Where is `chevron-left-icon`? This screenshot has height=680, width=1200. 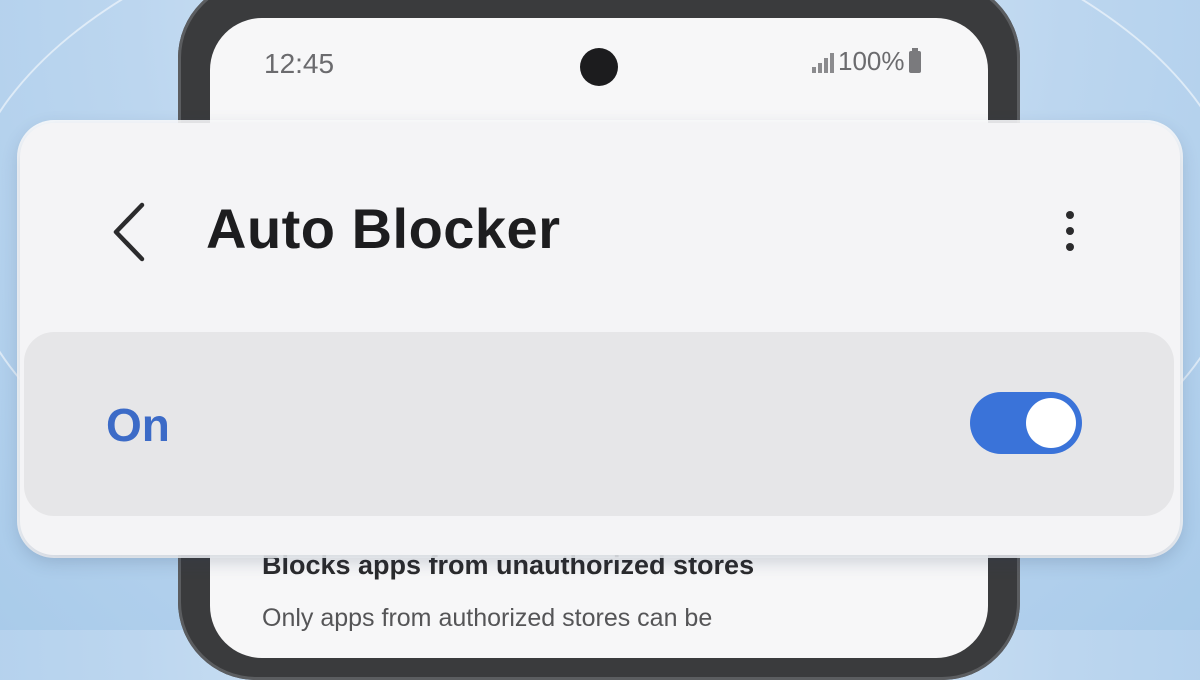
chevron-left-icon is located at coordinates (129, 232).